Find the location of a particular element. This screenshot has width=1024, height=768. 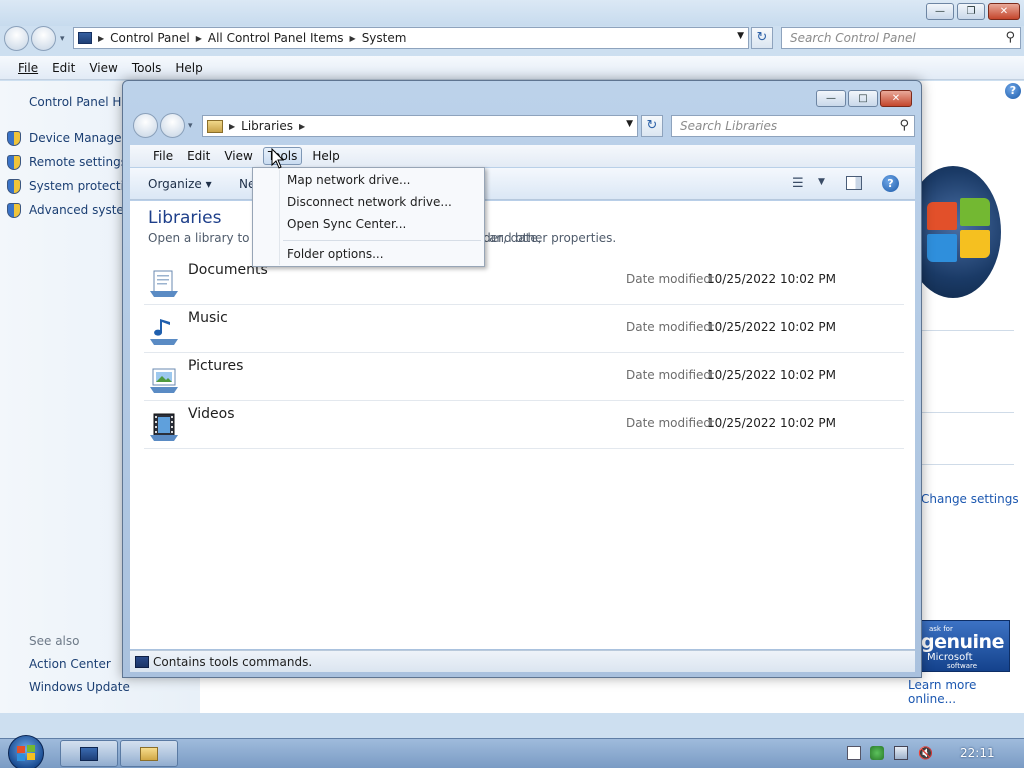

device-manager-link: Device Manager is located at coordinates (77, 138).